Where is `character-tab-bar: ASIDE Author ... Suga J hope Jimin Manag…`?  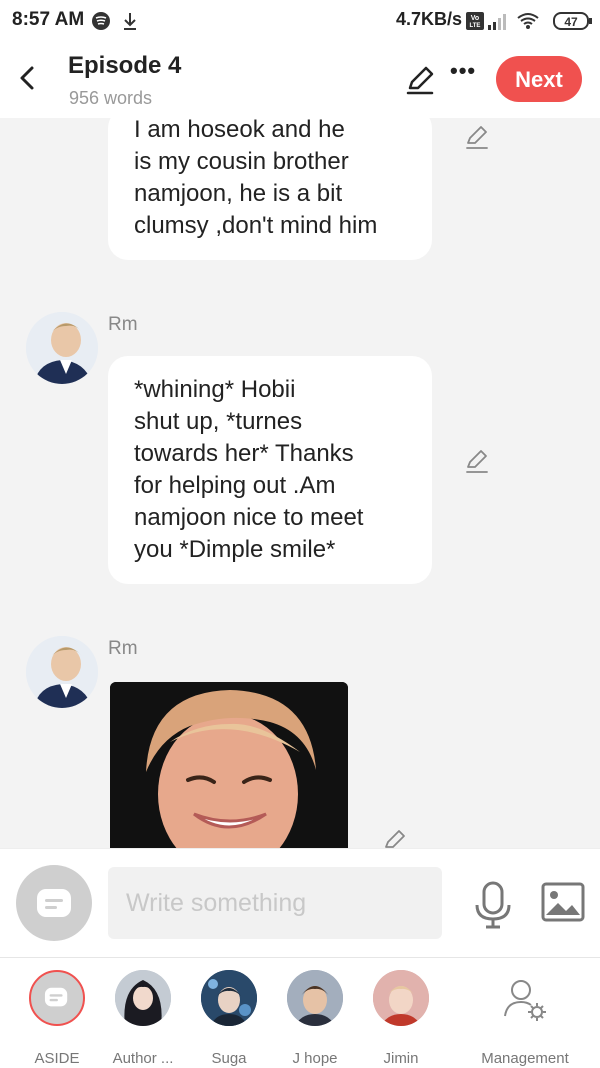
character-tab-bar: ASIDE Author ... Suga J hope Jimin Manag… is located at coordinates (300, 1012).